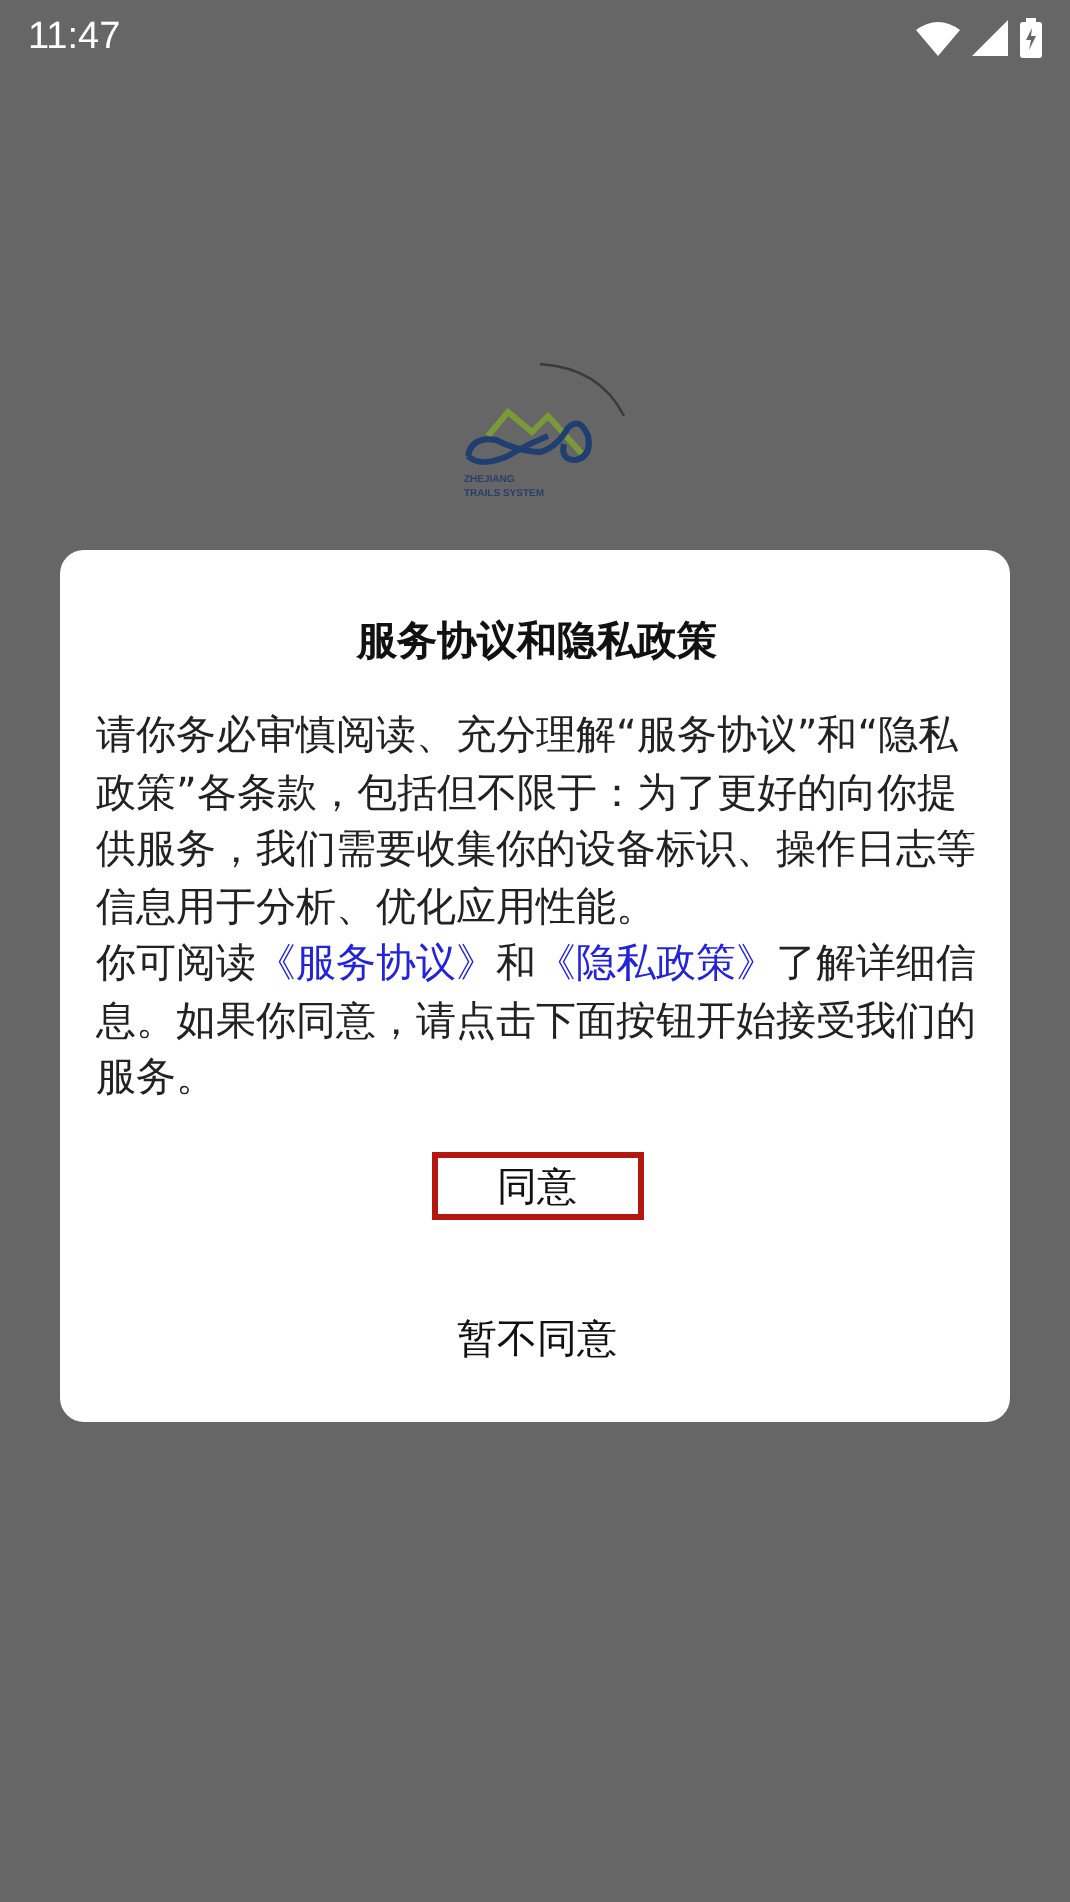  What do you see at coordinates (990, 38) in the screenshot?
I see `signal-icon` at bounding box center [990, 38].